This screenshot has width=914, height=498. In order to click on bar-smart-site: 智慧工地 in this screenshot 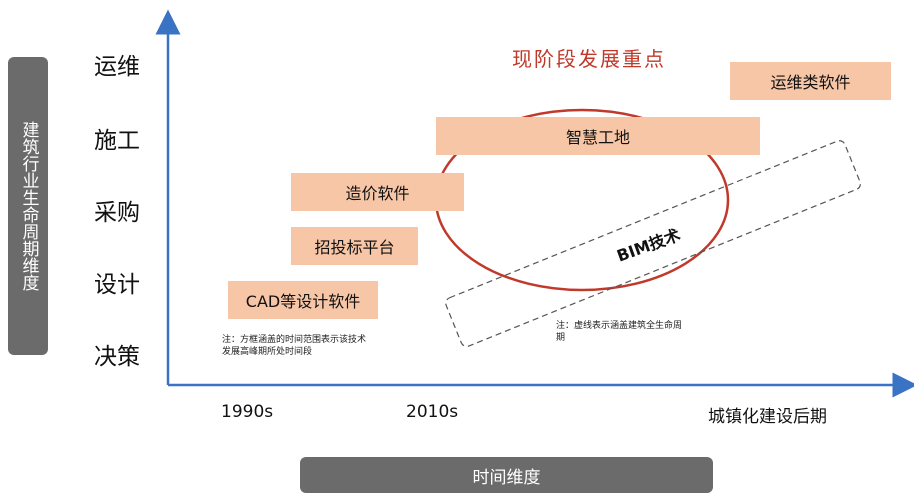, I will do `click(598, 136)`.